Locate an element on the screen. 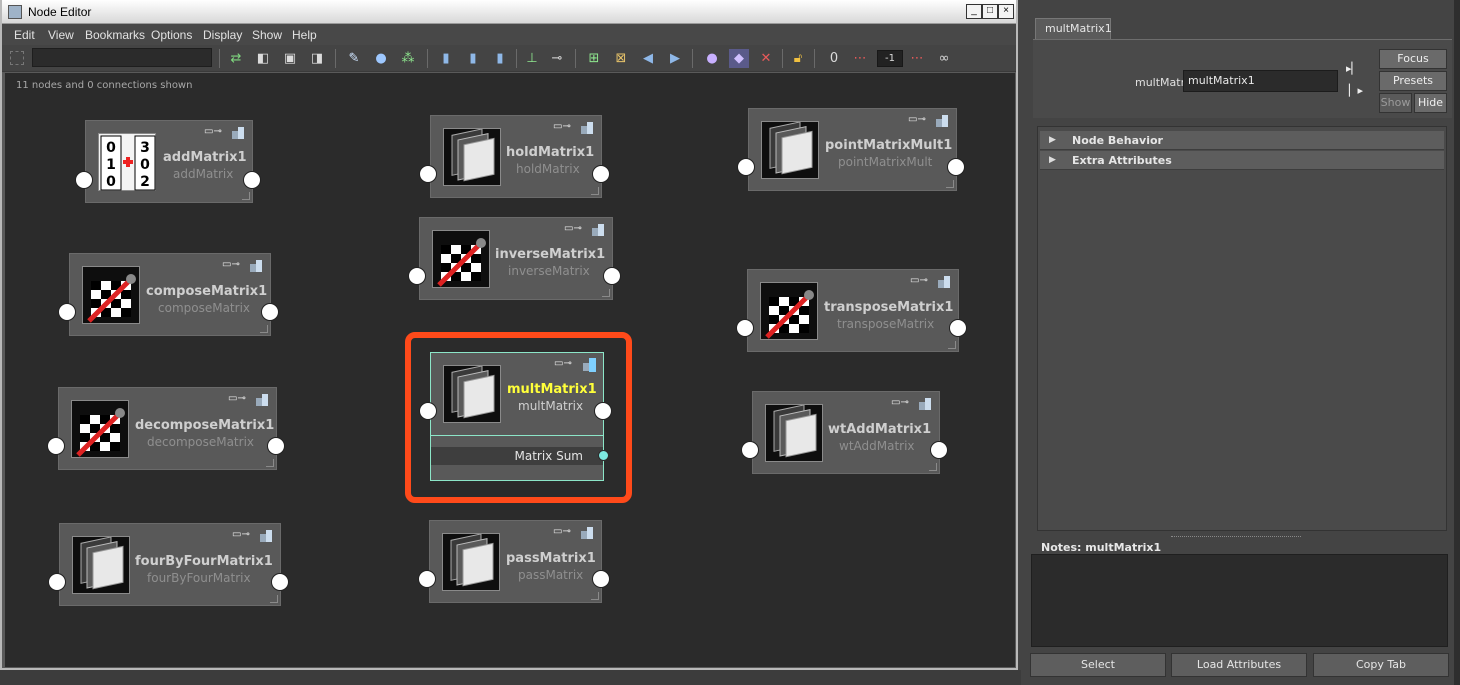 Image resolution: width=1460 pixels, height=685 pixels. bookmark-icon: ⊠ is located at coordinates (621, 58).